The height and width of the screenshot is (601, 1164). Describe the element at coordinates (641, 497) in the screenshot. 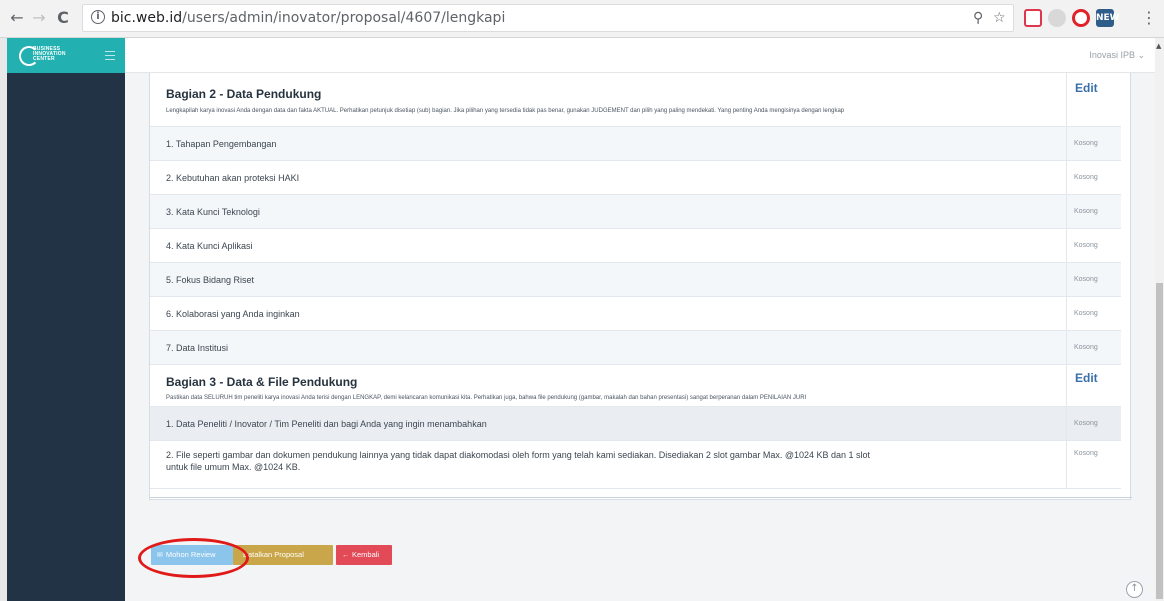

I see `panel-divider` at that location.